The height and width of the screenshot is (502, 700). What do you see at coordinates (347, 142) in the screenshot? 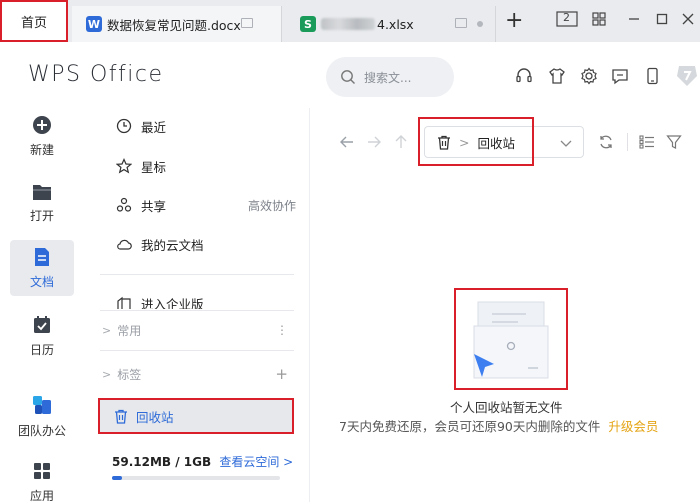
I see `back-arrow-icon` at bounding box center [347, 142].